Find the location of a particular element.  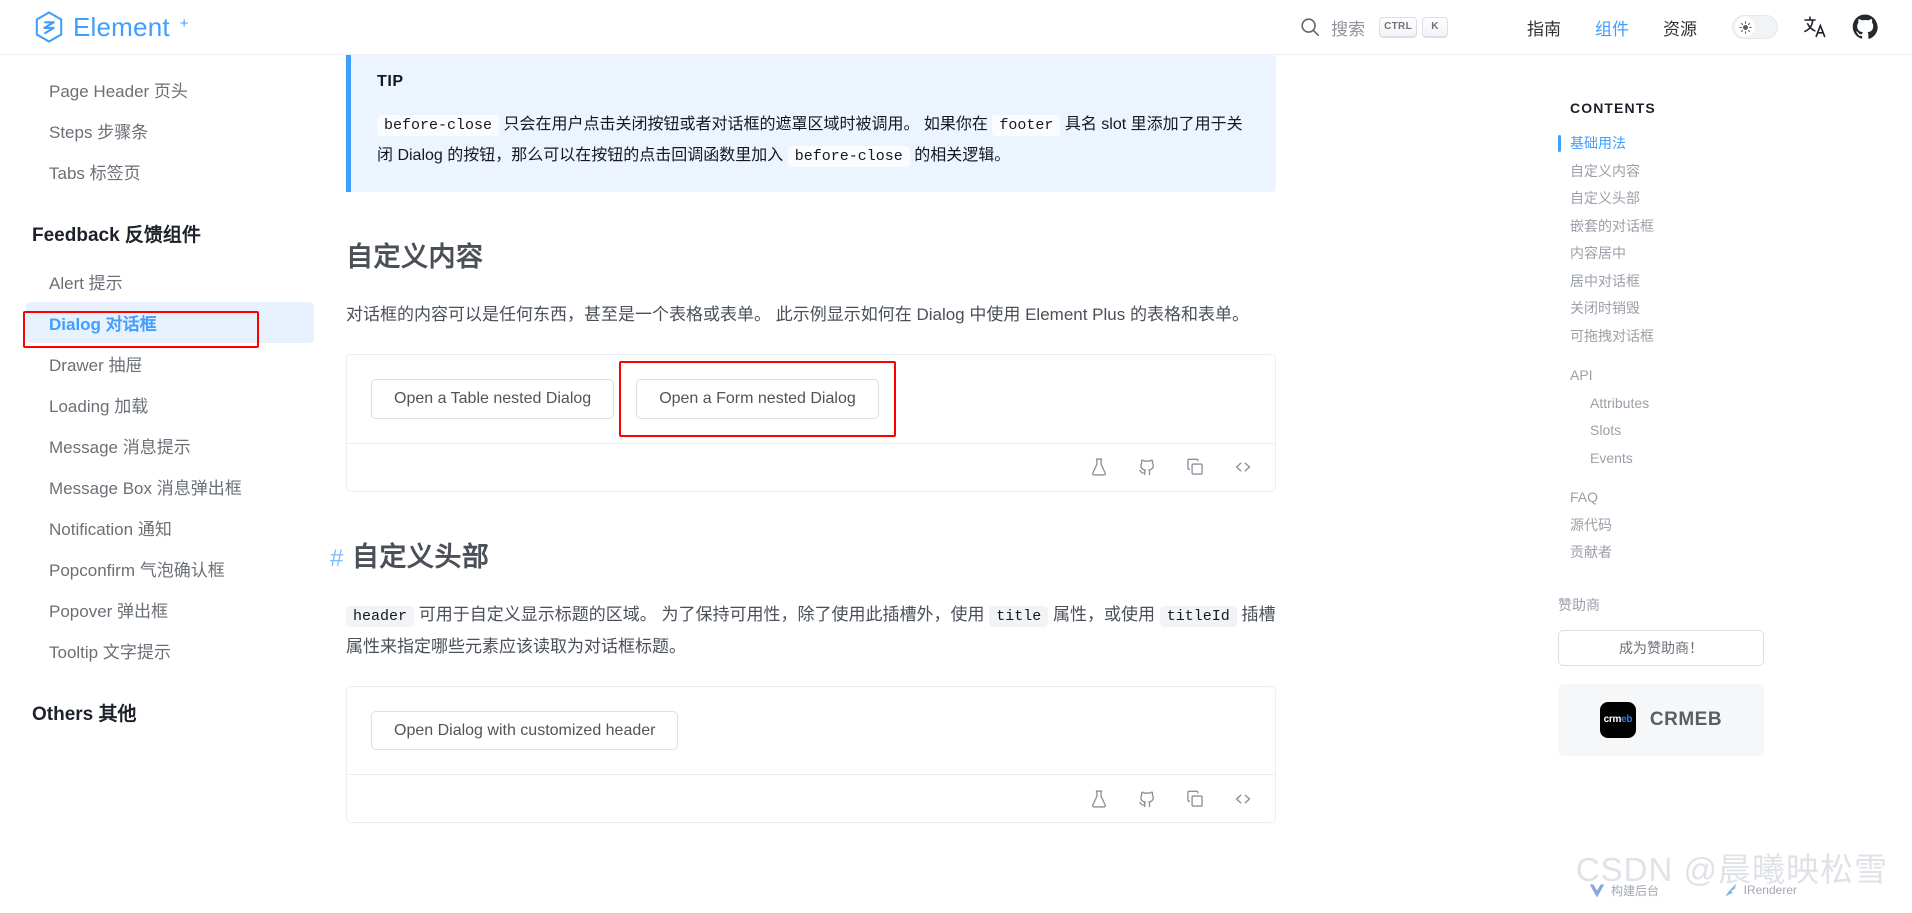

button-wrap-table-dialog: Open a Table nested Dialog is located at coordinates (493, 399).